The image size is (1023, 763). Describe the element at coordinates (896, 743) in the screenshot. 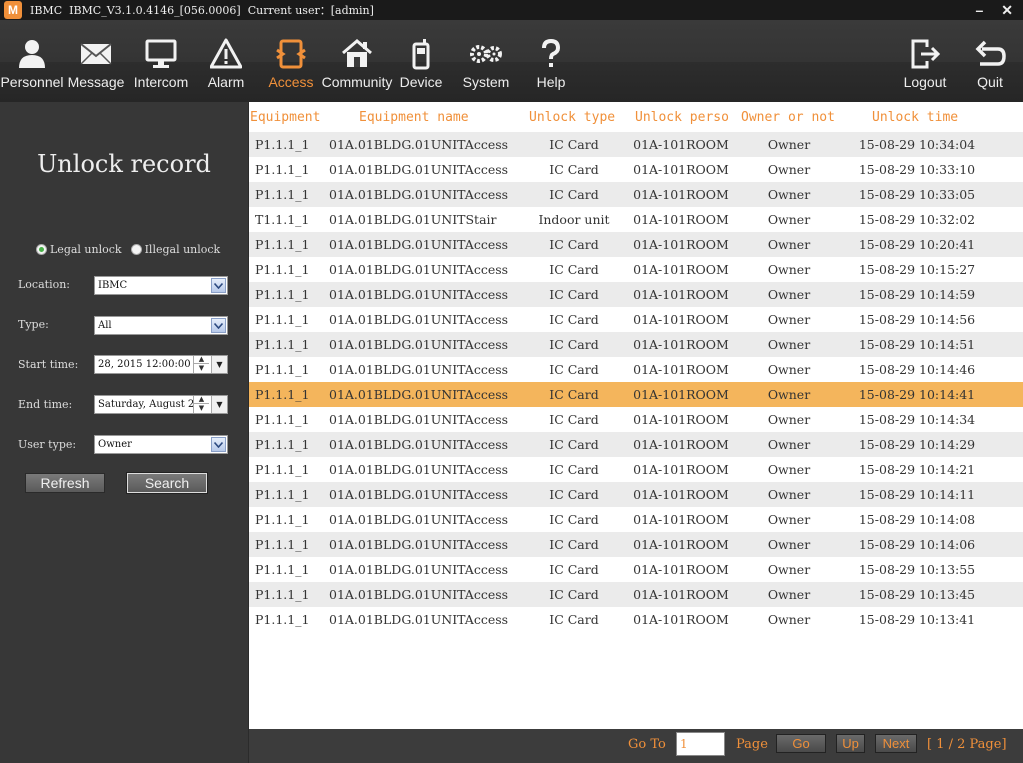

I see `page-next-button: Next` at that location.